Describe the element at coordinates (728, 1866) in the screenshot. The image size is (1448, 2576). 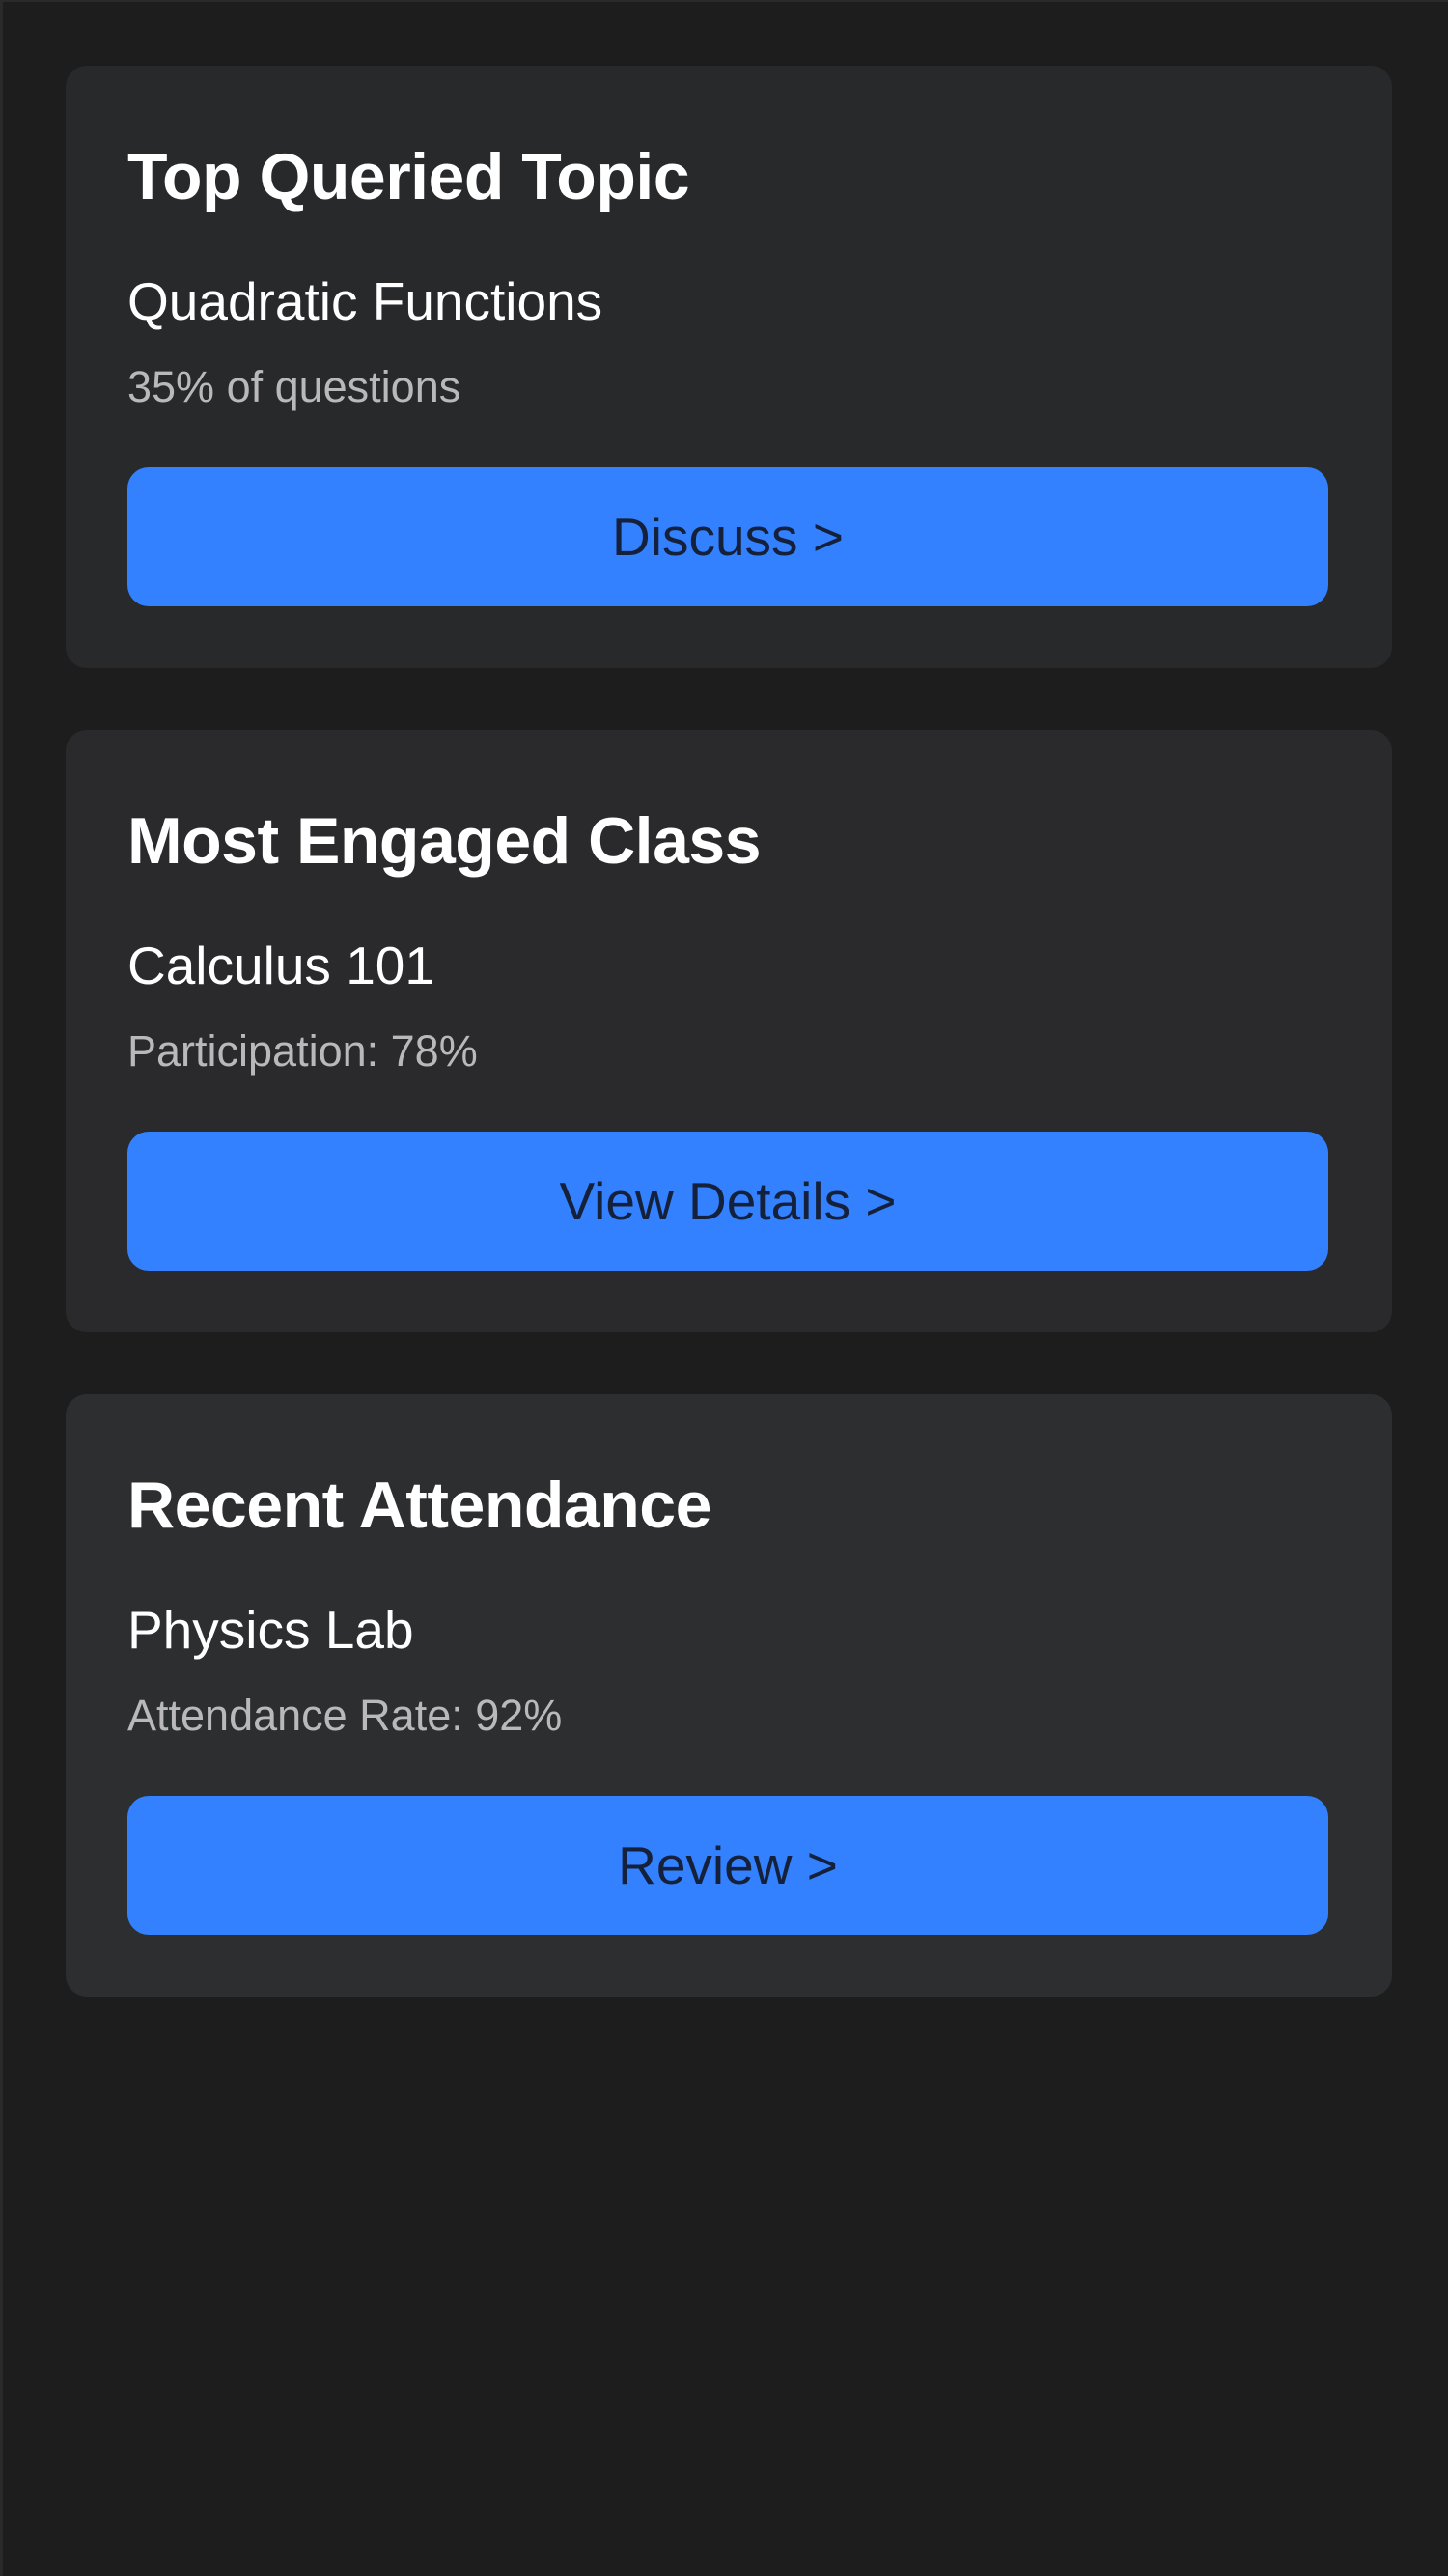
I see `review-button: Review >` at that location.